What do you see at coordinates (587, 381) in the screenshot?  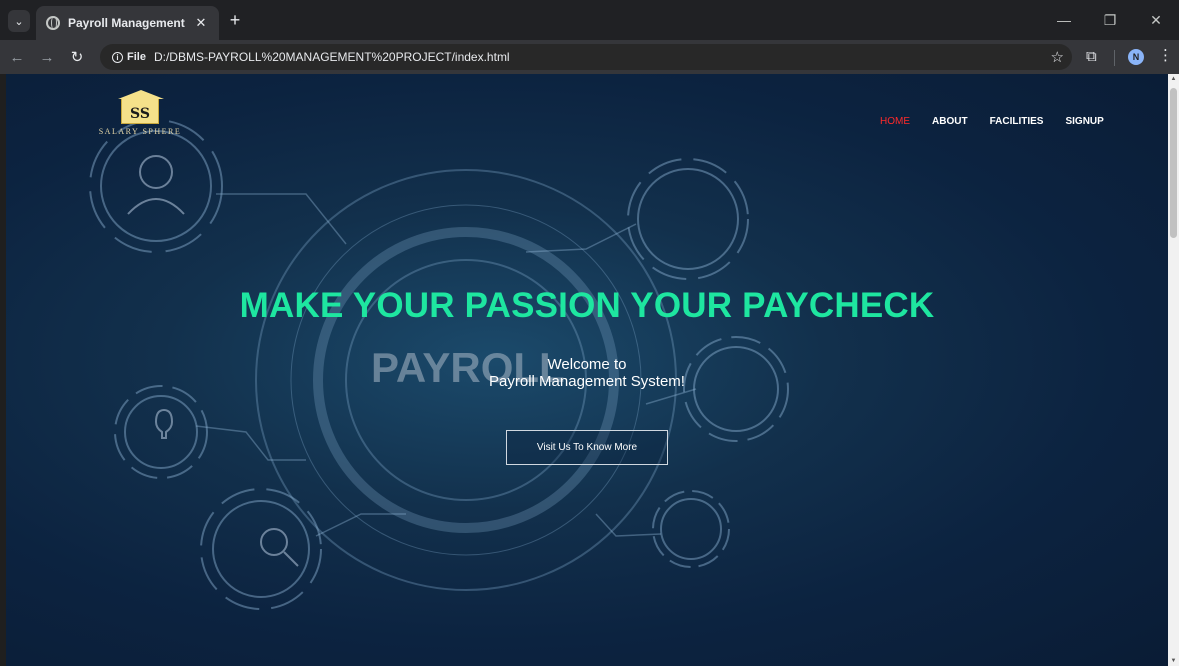 I see `welcome-line-2: Payroll Management System!` at bounding box center [587, 381].